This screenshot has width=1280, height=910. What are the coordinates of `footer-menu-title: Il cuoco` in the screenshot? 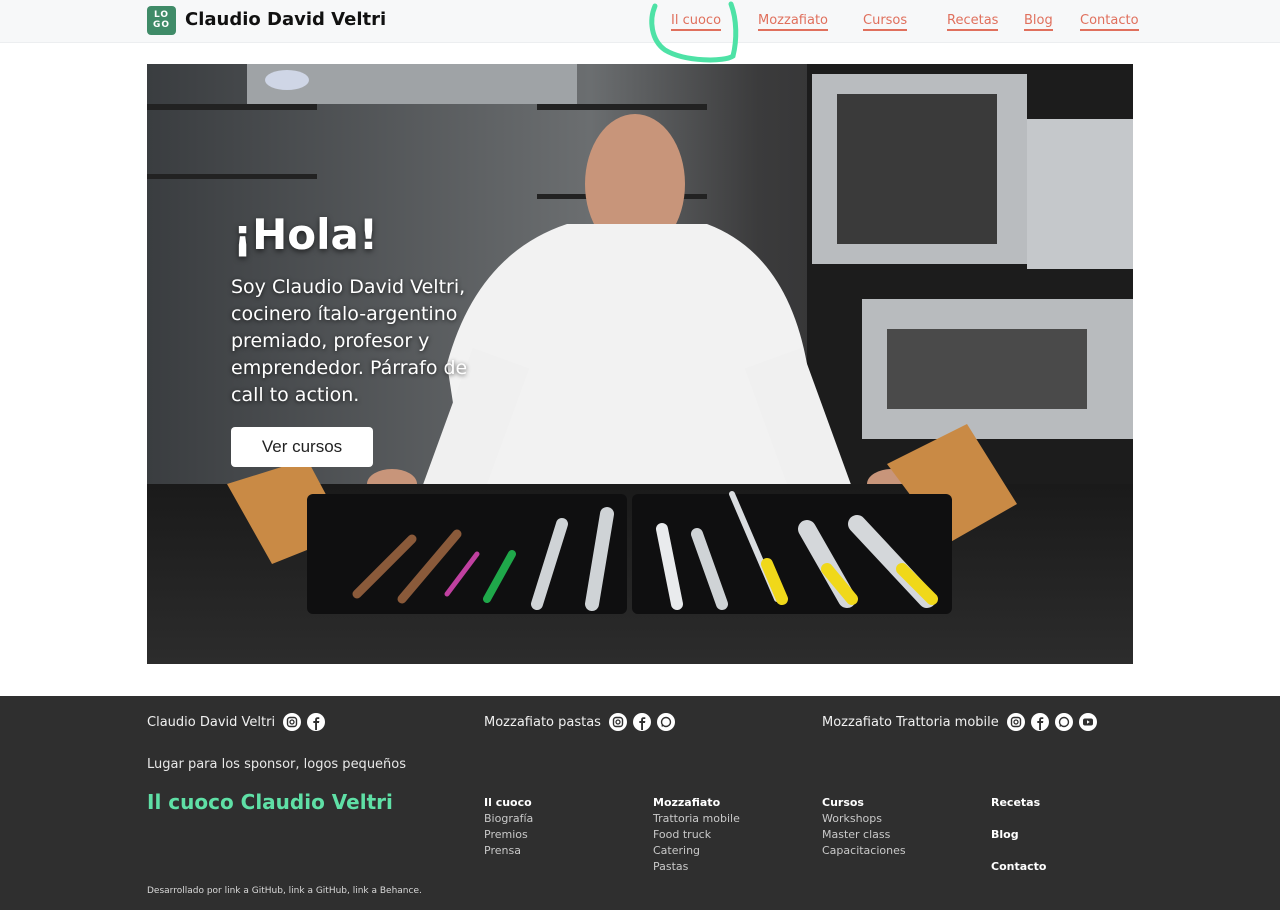 It's located at (508, 803).